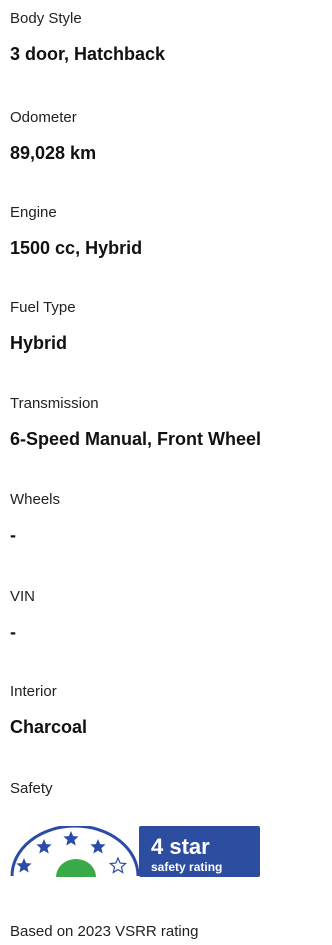  I want to click on spec-engine: Engine 1500 cc, Hybrid, so click(168, 231).